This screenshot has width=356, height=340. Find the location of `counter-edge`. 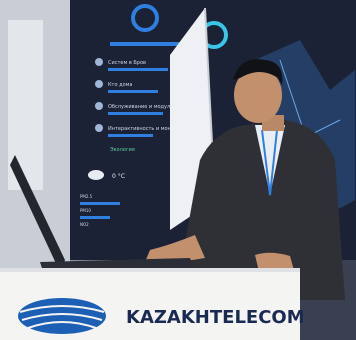

counter-edge is located at coordinates (150, 270).